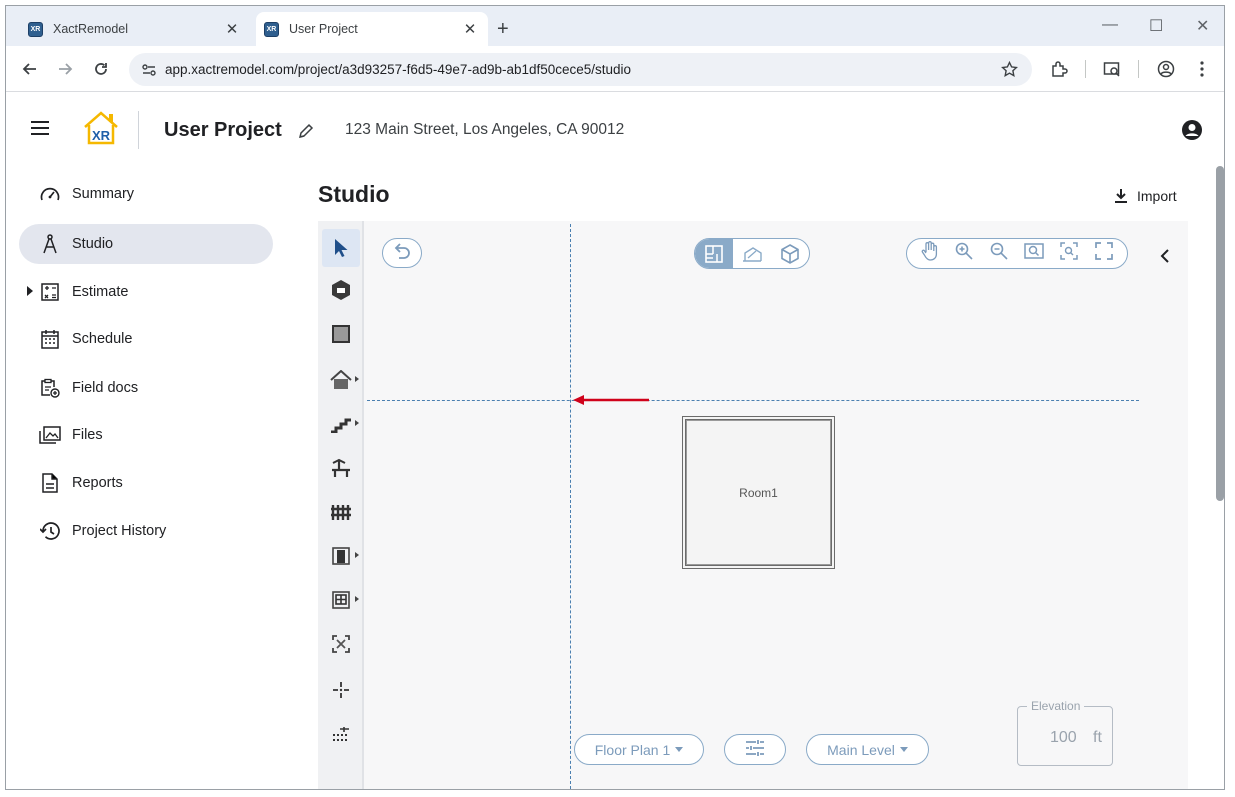  I want to click on view-mode-toggle, so click(752, 253).